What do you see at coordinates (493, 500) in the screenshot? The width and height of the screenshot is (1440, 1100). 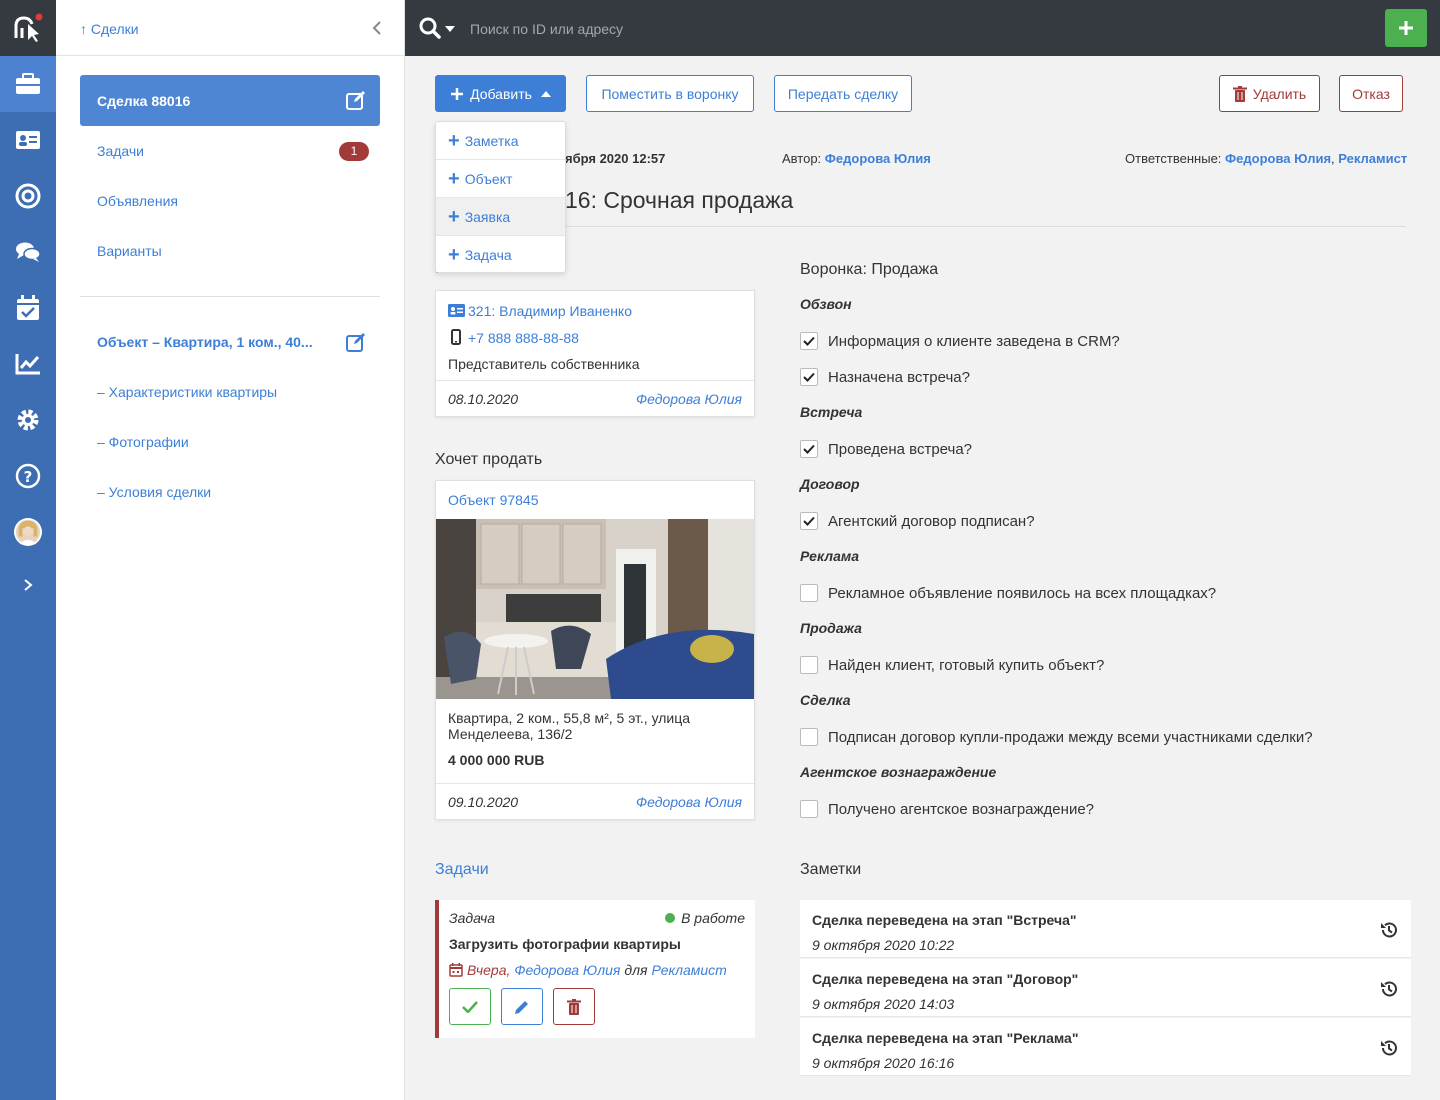 I see `object-link: Объект 97845` at bounding box center [493, 500].